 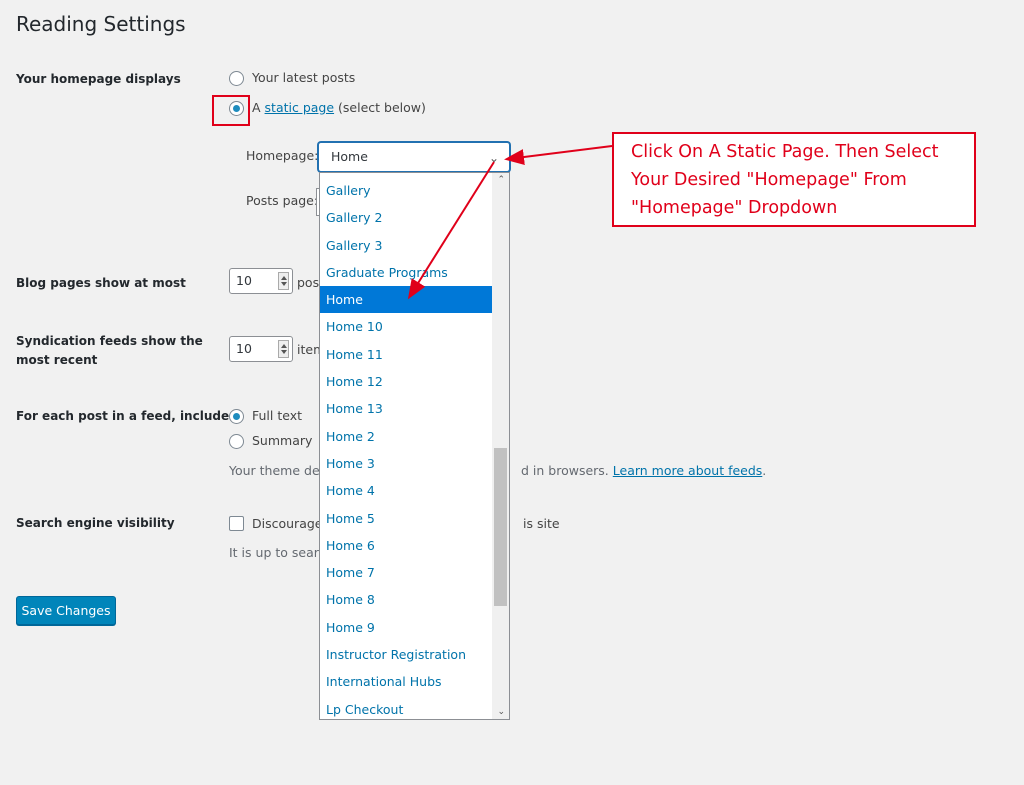 I want to click on radio-static-page-label: A static page (select below), so click(x=339, y=107).